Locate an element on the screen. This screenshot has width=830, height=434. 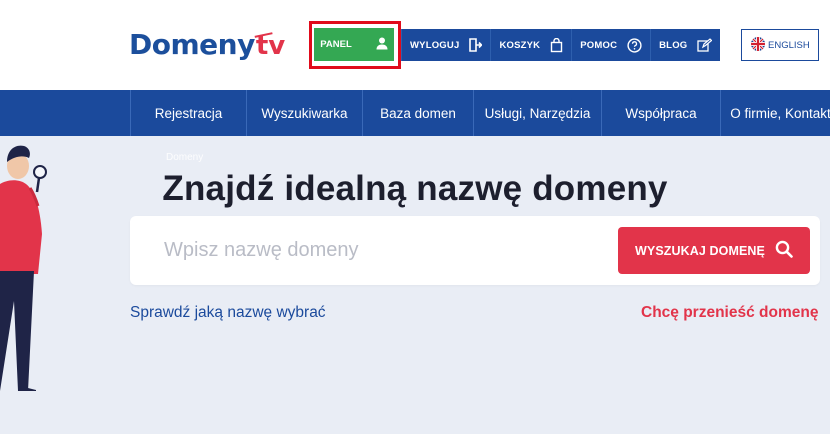
cart-link: KOSZYK is located at coordinates (531, 45).